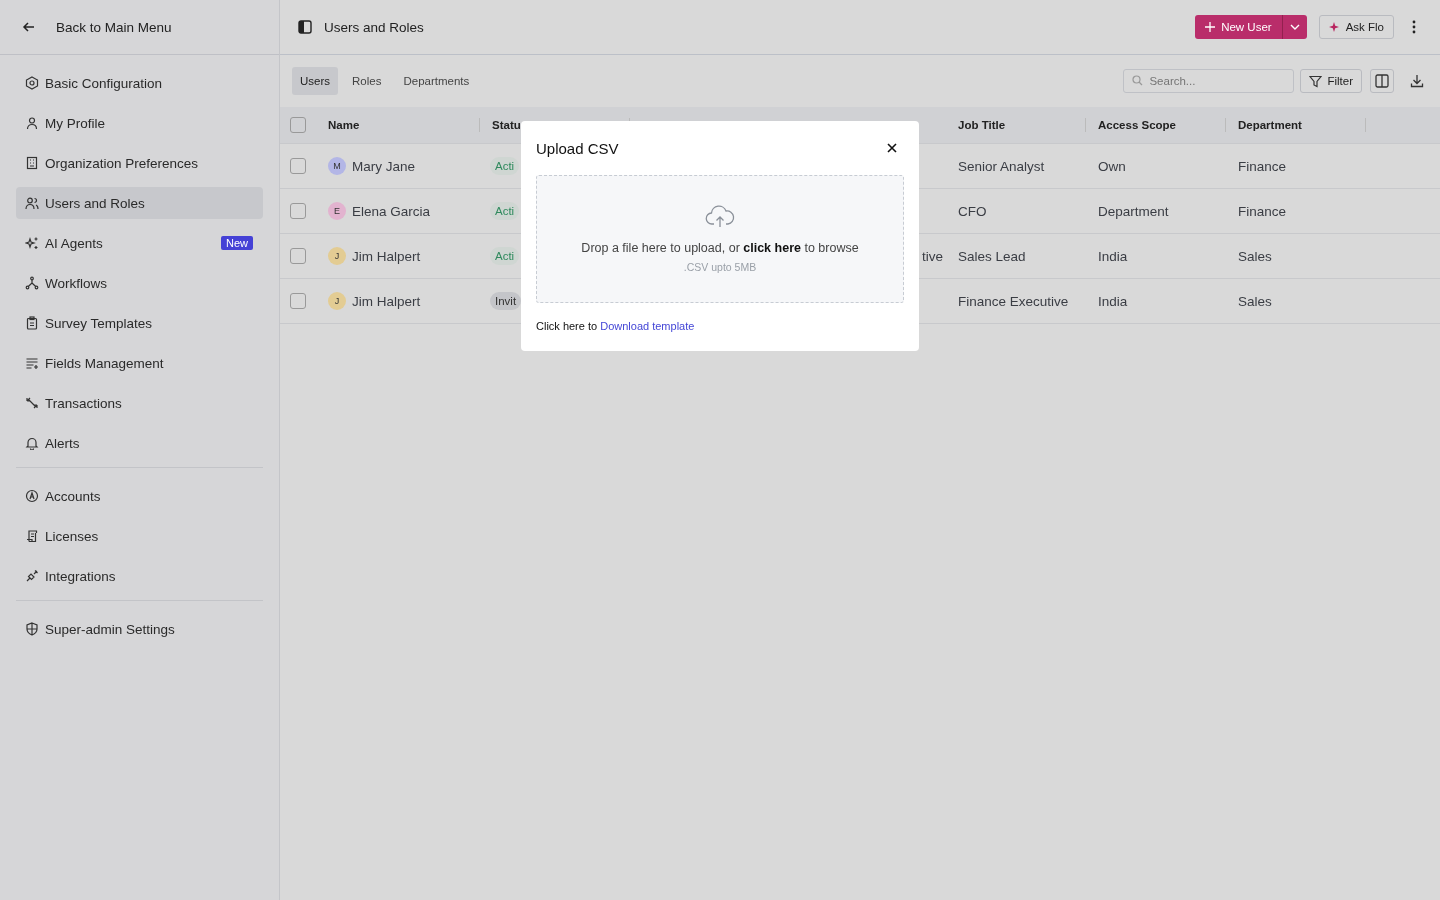  Describe the element at coordinates (237, 243) in the screenshot. I see `new-badge: New` at that location.